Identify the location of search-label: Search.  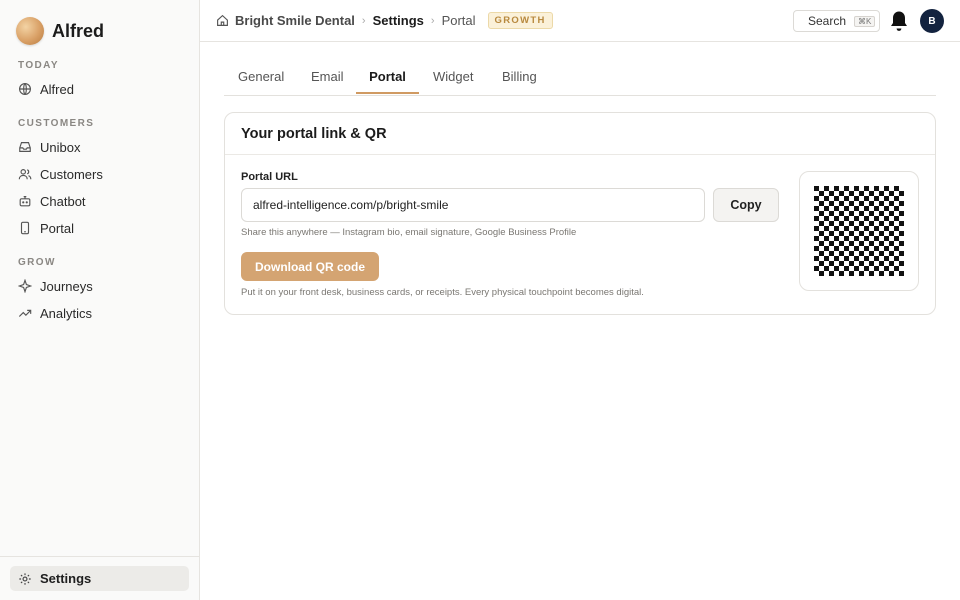
(827, 21).